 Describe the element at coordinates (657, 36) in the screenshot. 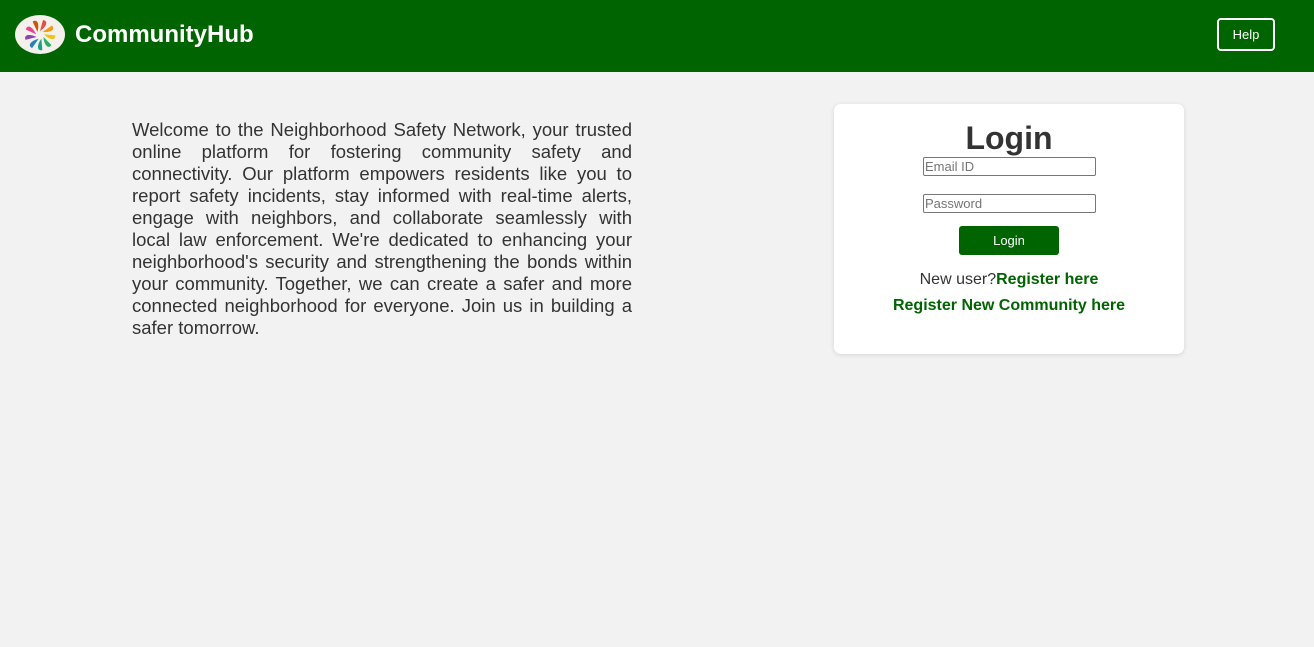

I see `top-navbar: CommunityHub Help` at that location.